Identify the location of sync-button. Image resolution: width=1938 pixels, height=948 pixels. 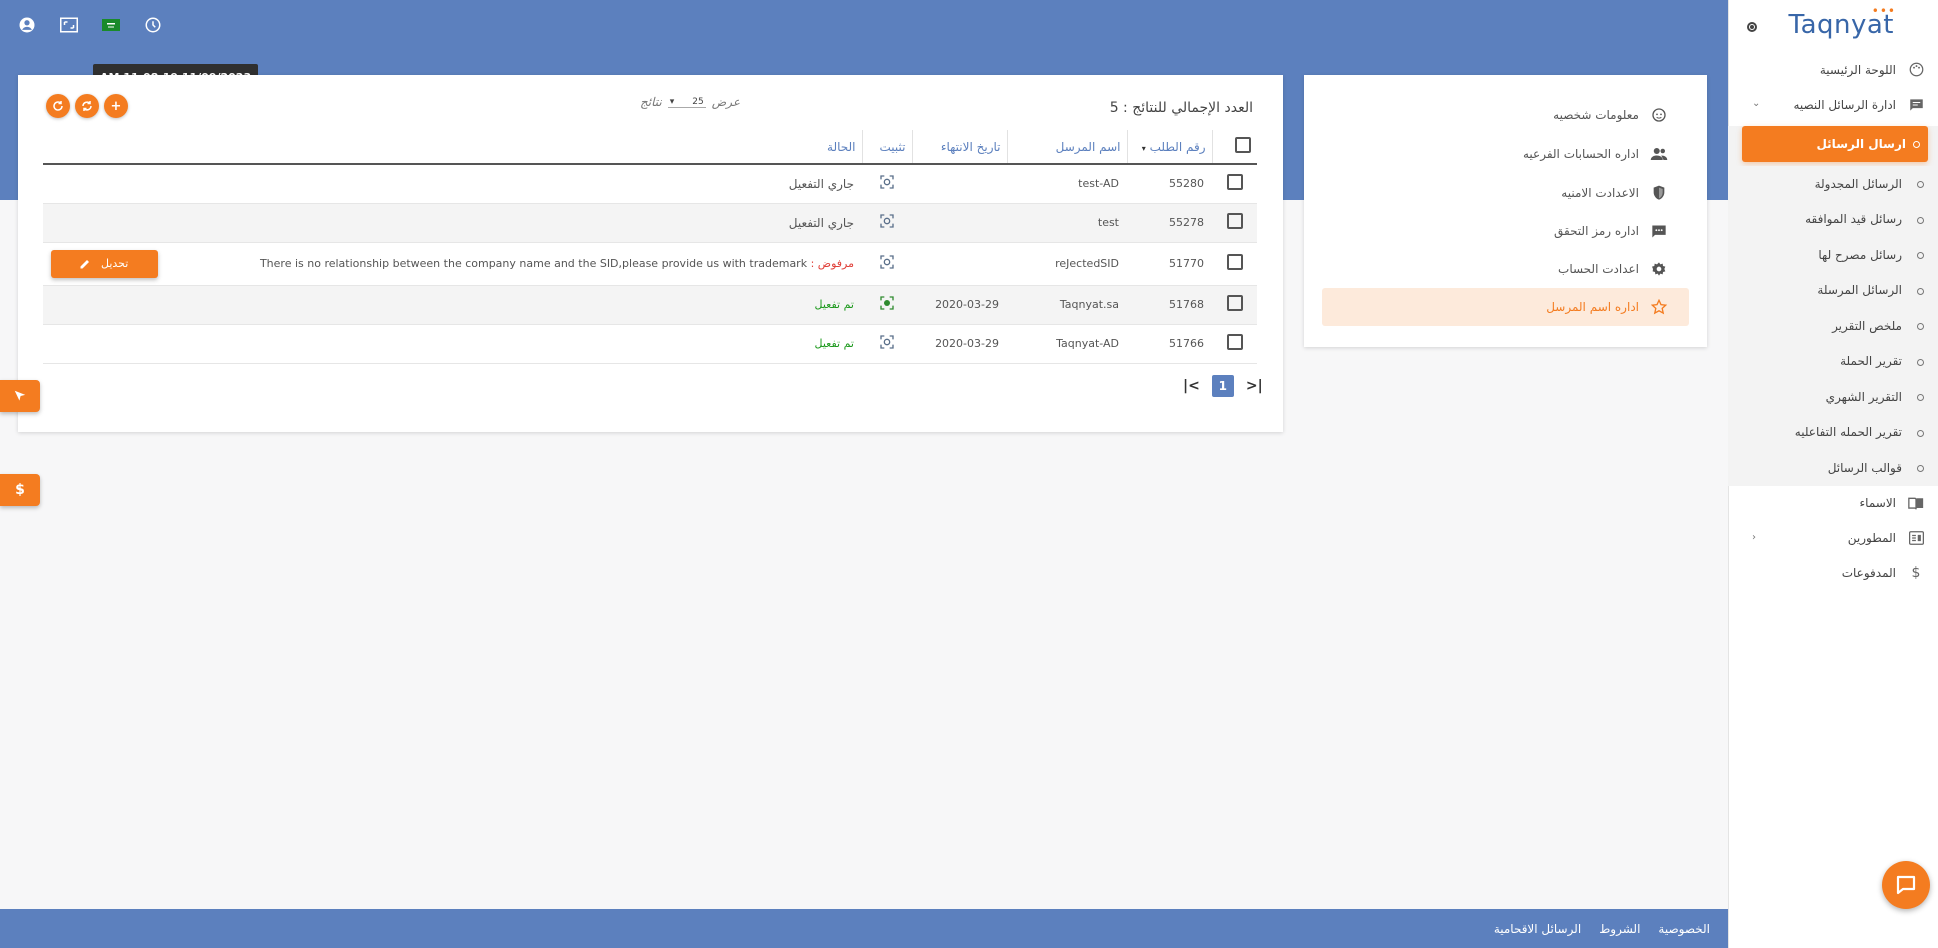
(87, 106).